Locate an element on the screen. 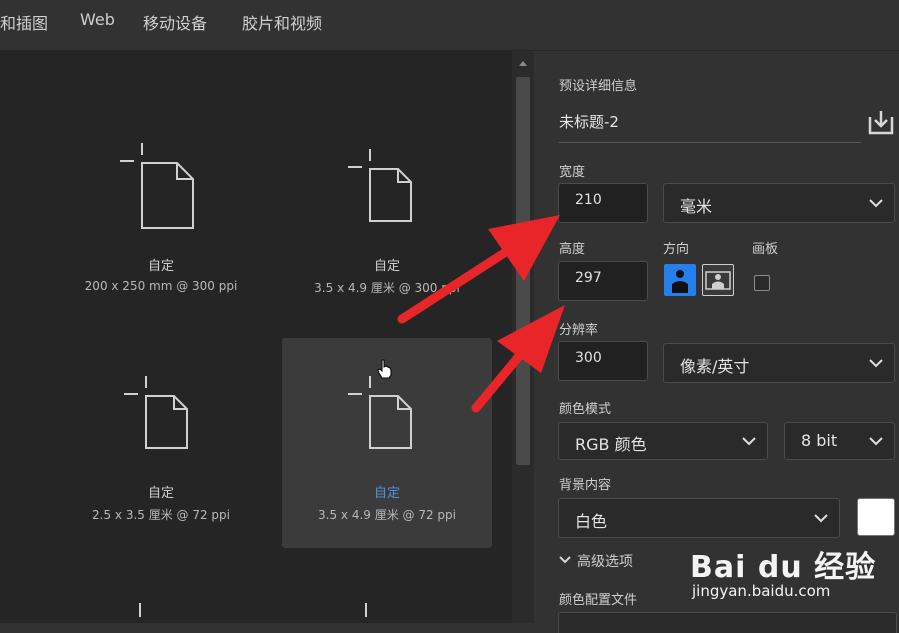 The image size is (899, 633). baidu-url: jingyan.baidu.com is located at coordinates (761, 591).